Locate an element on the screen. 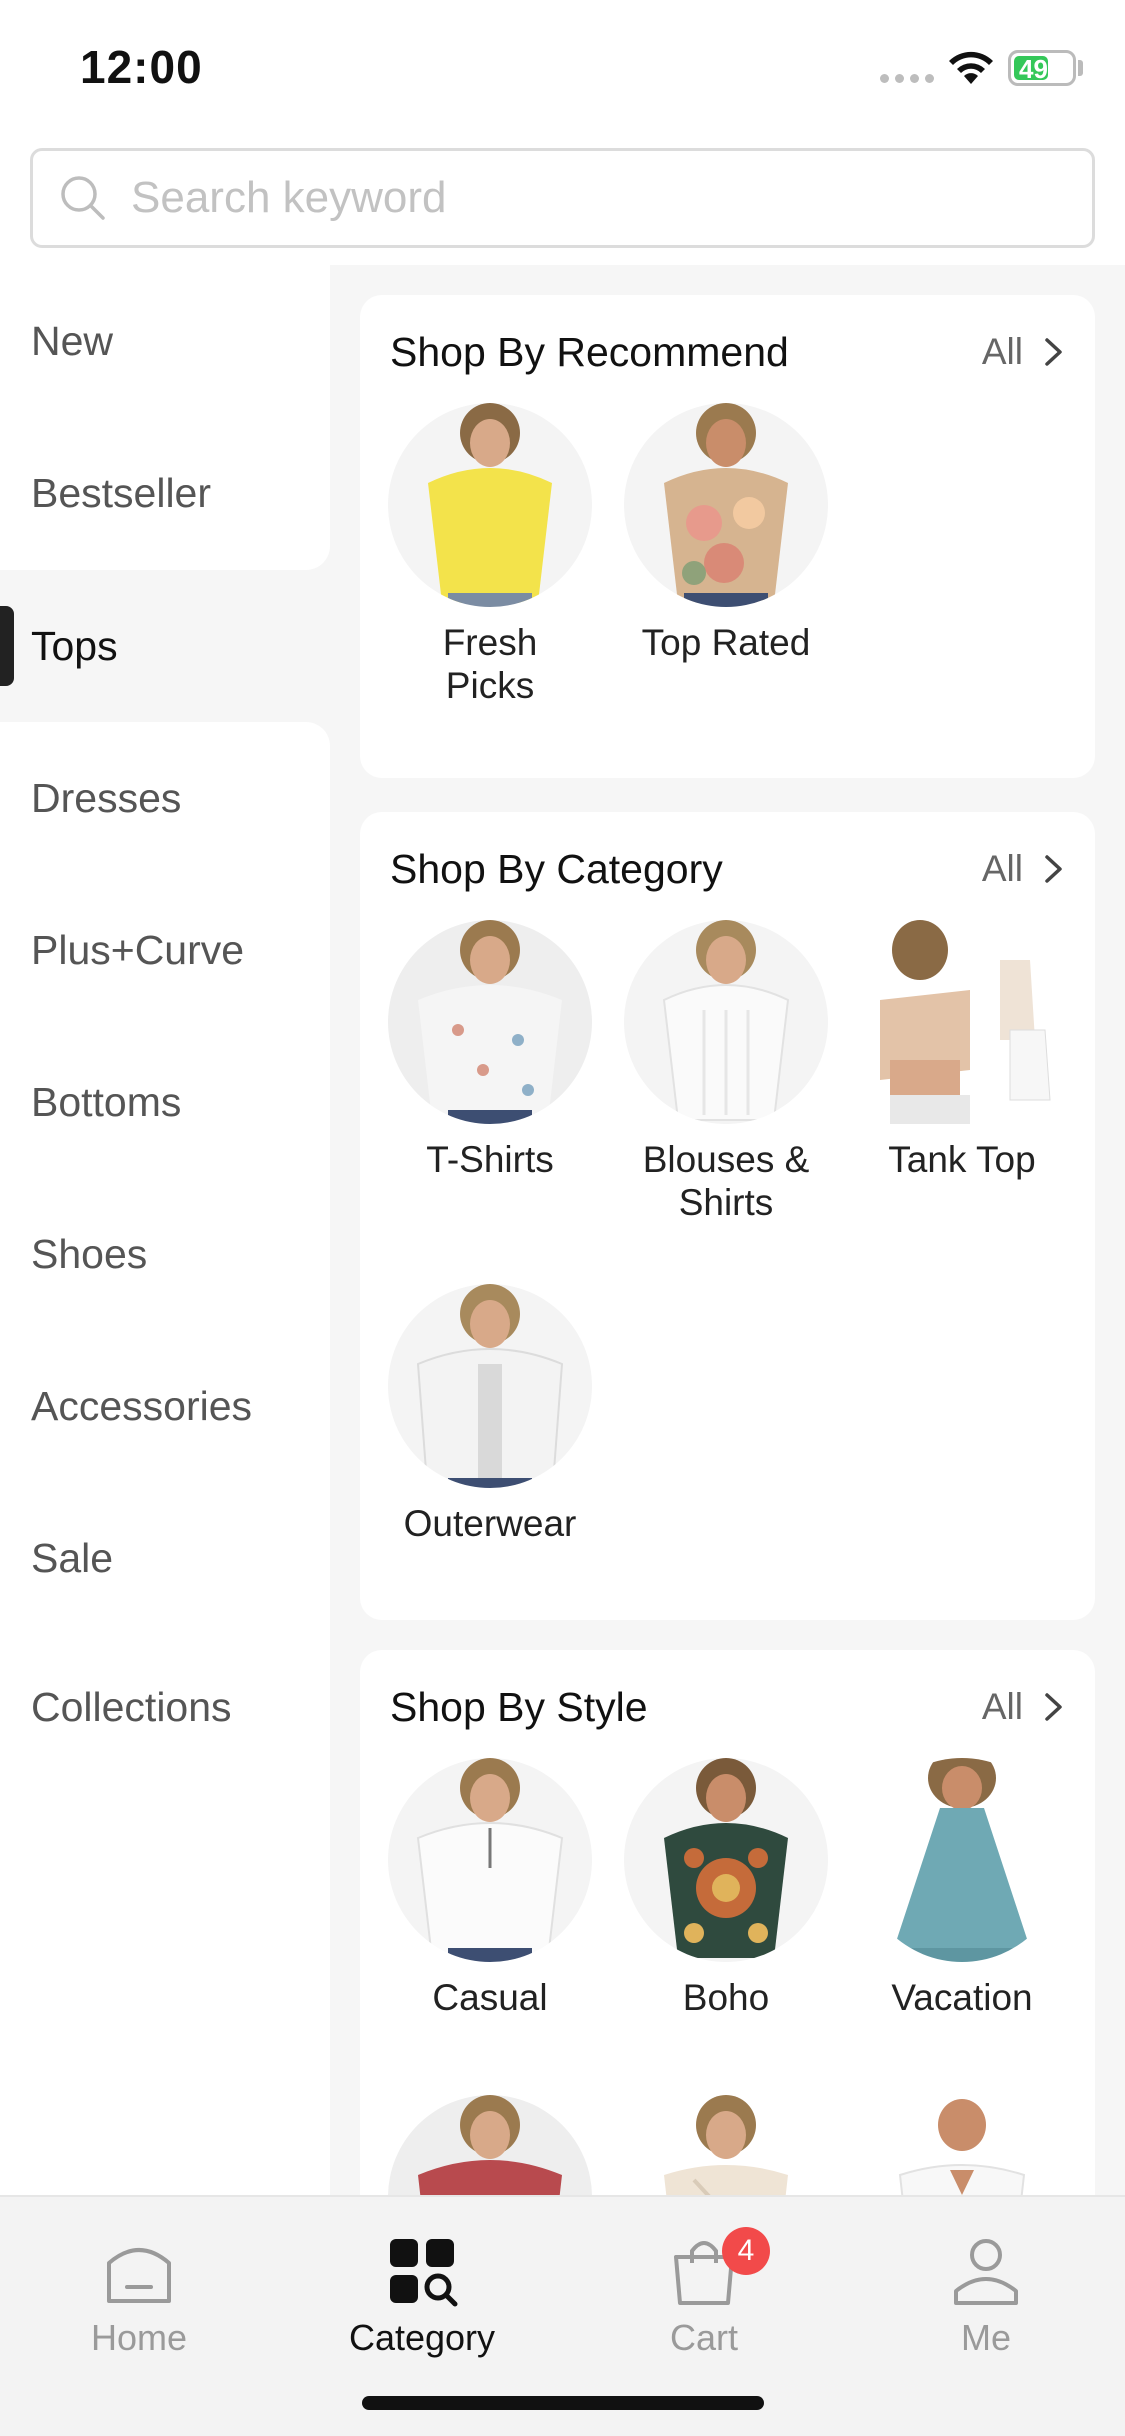 Image resolution: width=1125 pixels, height=2436 pixels. active-indicator is located at coordinates (7, 646).